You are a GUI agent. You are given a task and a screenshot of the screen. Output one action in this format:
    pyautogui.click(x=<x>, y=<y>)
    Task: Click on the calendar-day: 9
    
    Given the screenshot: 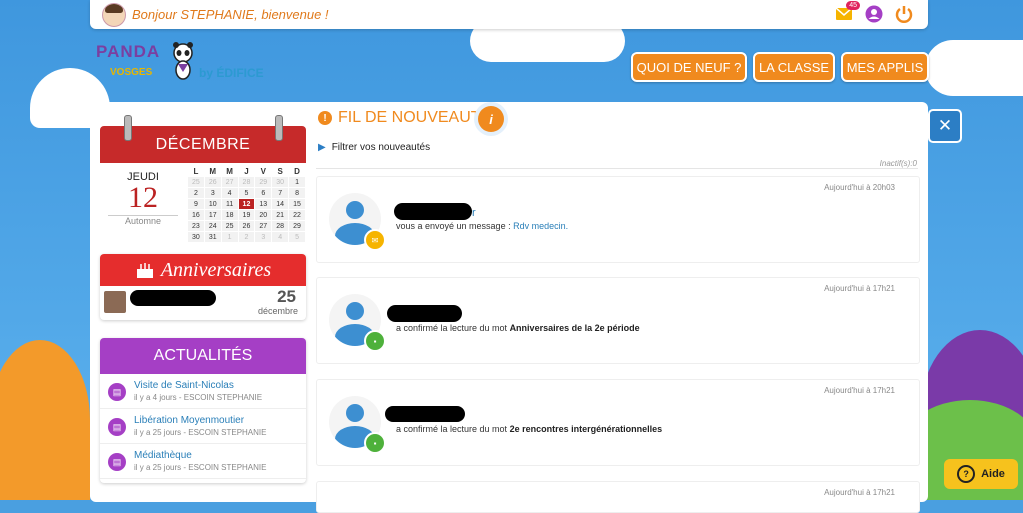 What is the action you would take?
    pyautogui.click(x=196, y=204)
    